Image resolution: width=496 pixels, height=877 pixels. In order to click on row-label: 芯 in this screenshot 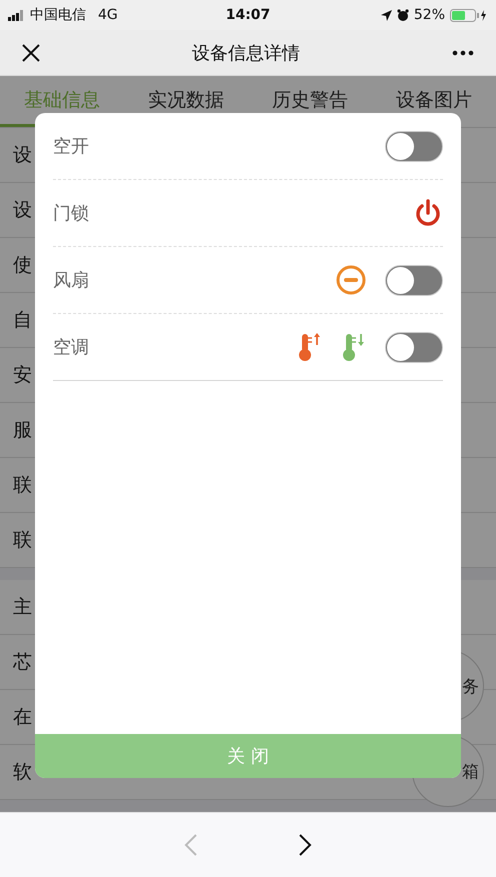, I will do `click(22, 662)`.